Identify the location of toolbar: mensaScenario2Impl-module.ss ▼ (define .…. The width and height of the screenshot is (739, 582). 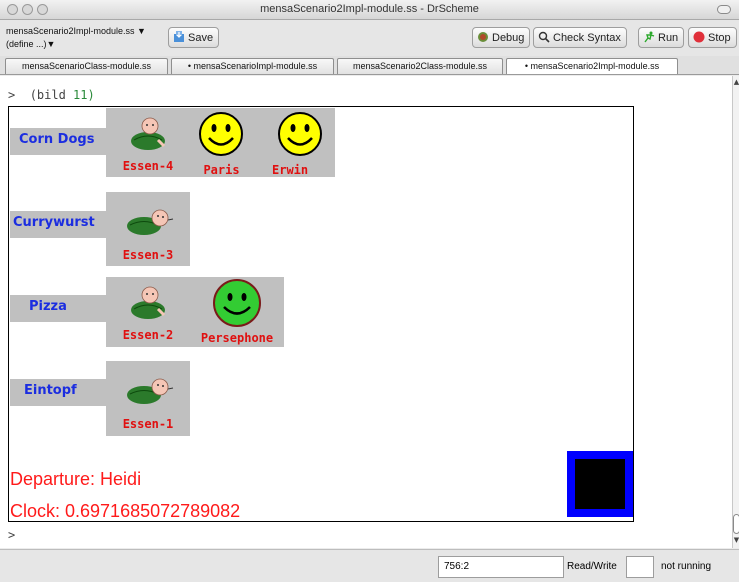
(369, 38).